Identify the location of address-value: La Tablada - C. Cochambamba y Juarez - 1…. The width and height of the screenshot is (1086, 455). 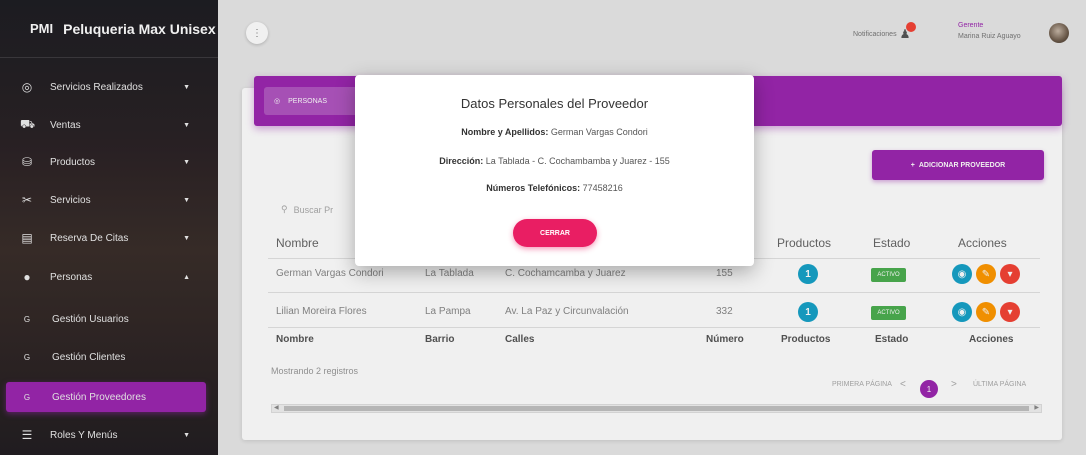
(577, 161).